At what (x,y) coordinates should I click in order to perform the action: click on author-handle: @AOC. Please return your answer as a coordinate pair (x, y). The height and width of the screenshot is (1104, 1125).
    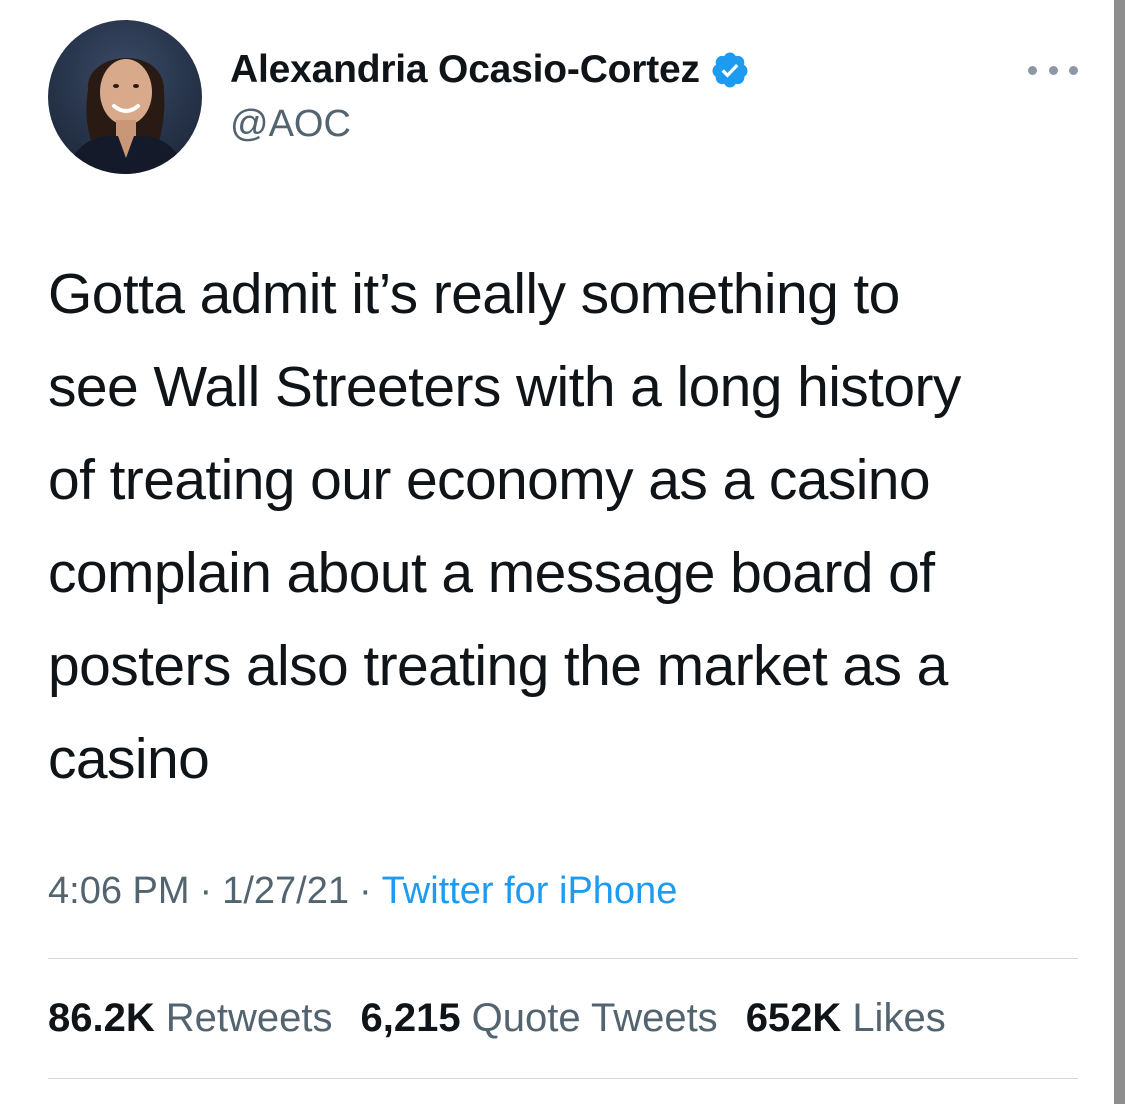
    Looking at the image, I should click on (290, 124).